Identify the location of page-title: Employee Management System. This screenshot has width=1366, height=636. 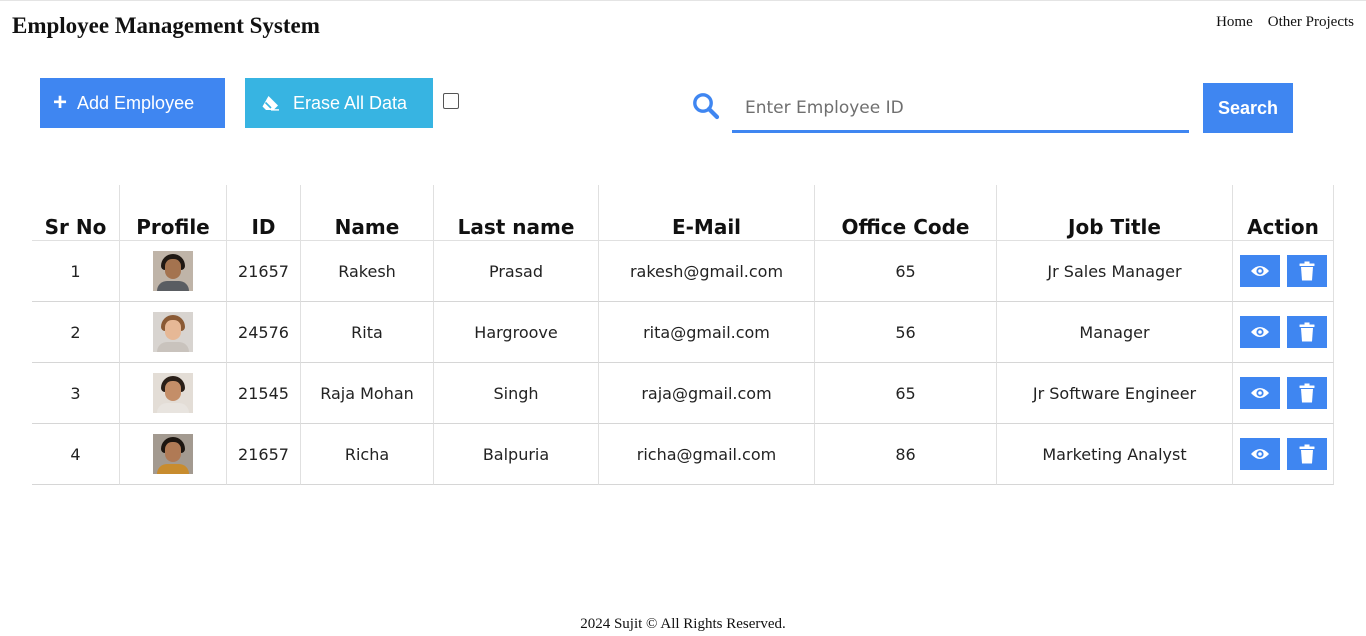
(166, 25).